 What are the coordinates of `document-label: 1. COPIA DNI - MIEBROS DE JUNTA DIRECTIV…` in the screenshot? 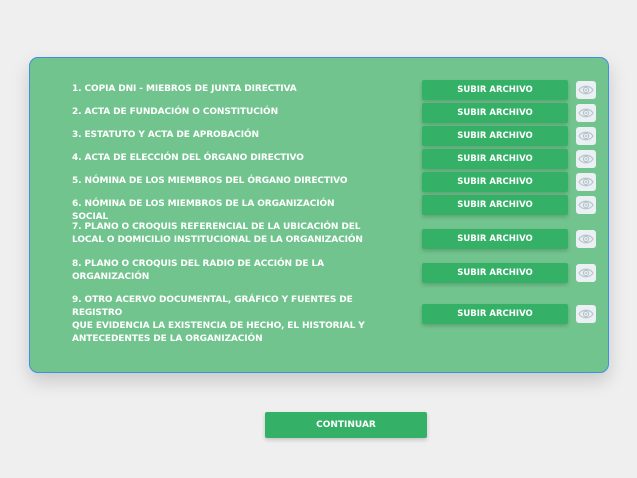 It's located at (184, 89).